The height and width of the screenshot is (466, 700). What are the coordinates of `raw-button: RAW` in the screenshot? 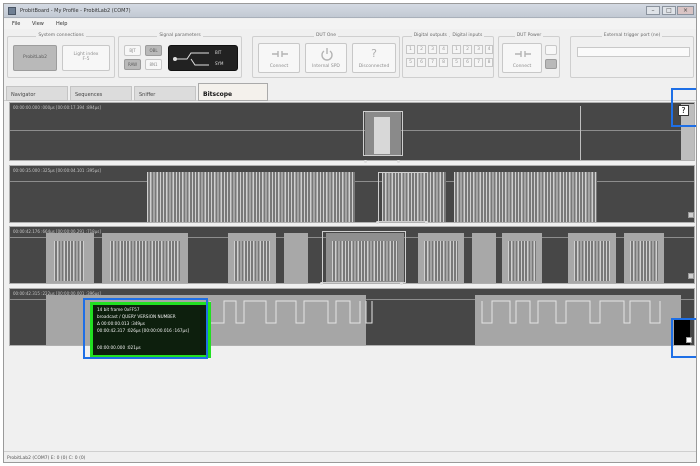 It's located at (132, 64).